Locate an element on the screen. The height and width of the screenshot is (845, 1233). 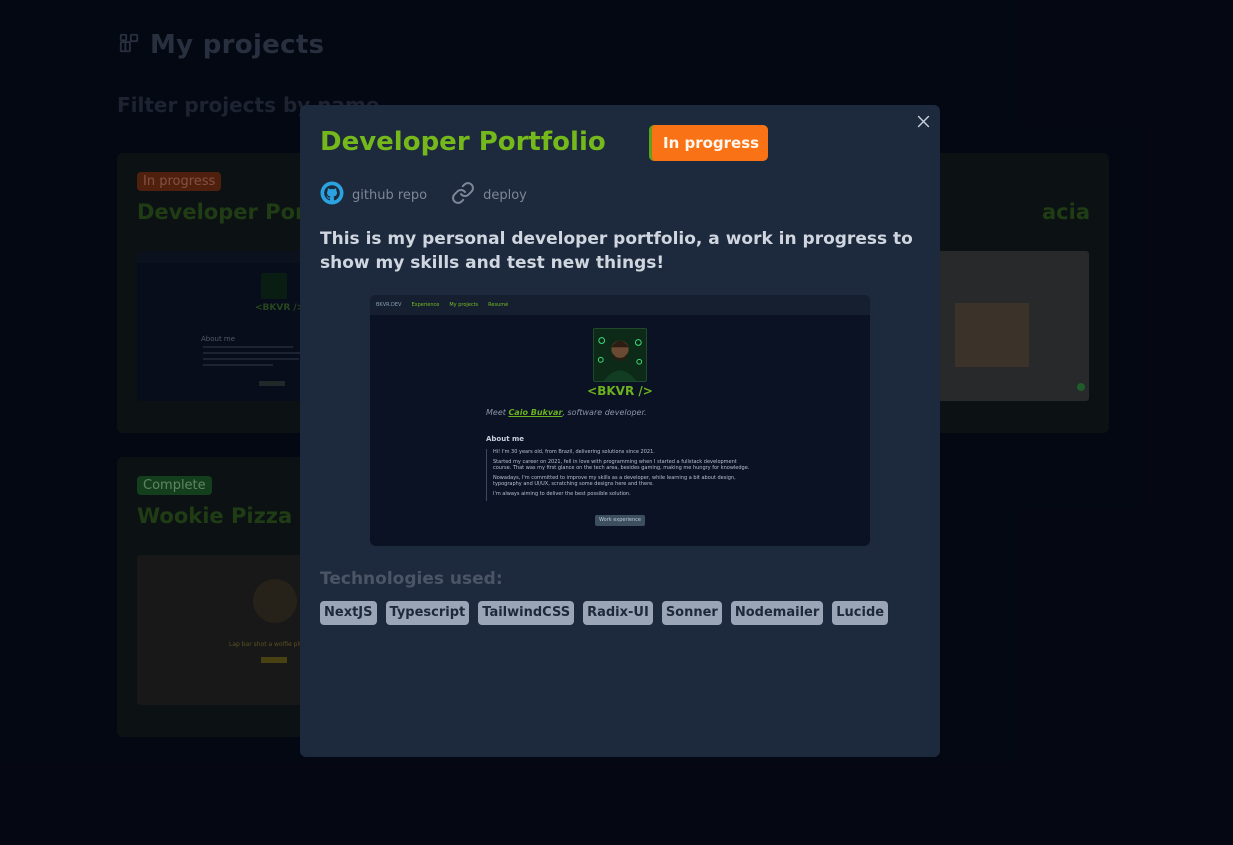
preview-meet-prefix: Meet is located at coordinates (497, 412).